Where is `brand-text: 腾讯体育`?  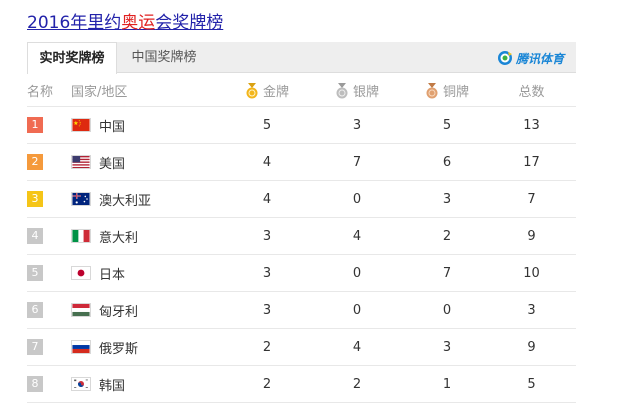
brand-text: 腾讯体育 is located at coordinates (539, 58).